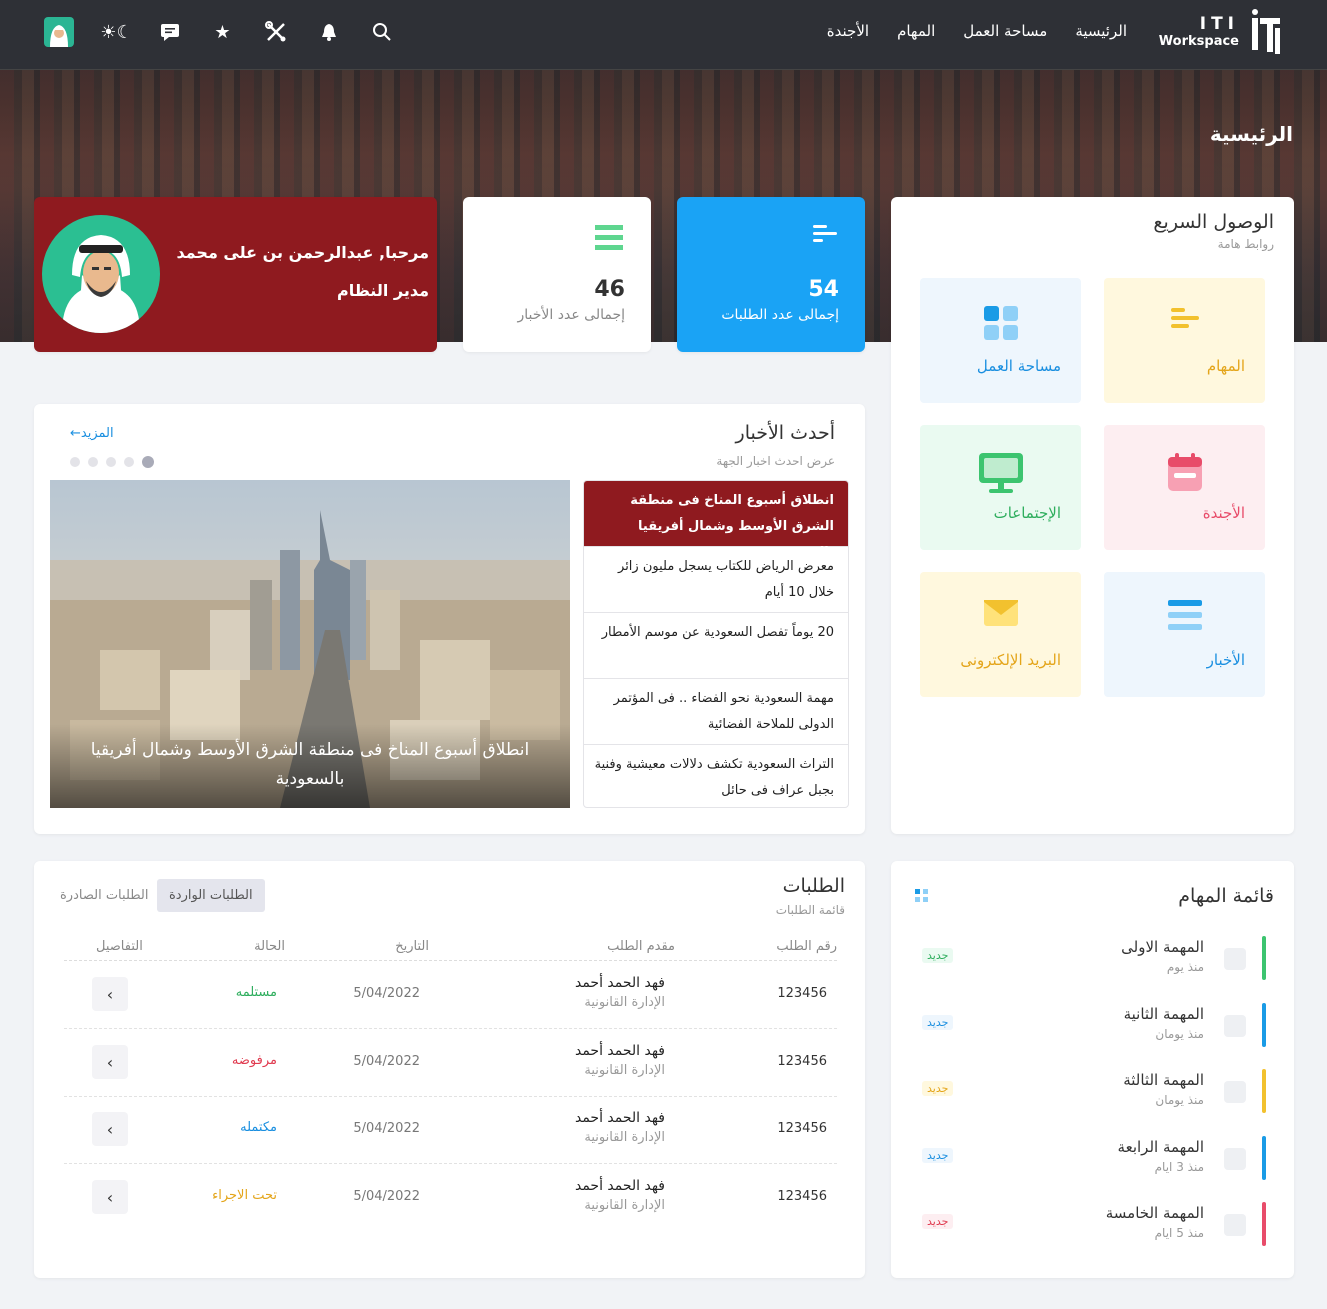 The height and width of the screenshot is (1309, 1327). Describe the element at coordinates (1264, 1091) in the screenshot. I see `task-color-bar` at that location.